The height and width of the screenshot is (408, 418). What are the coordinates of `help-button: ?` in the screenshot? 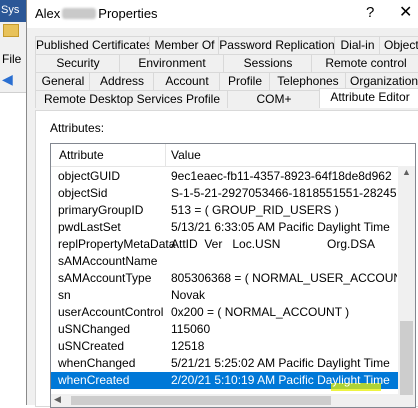 It's located at (370, 12).